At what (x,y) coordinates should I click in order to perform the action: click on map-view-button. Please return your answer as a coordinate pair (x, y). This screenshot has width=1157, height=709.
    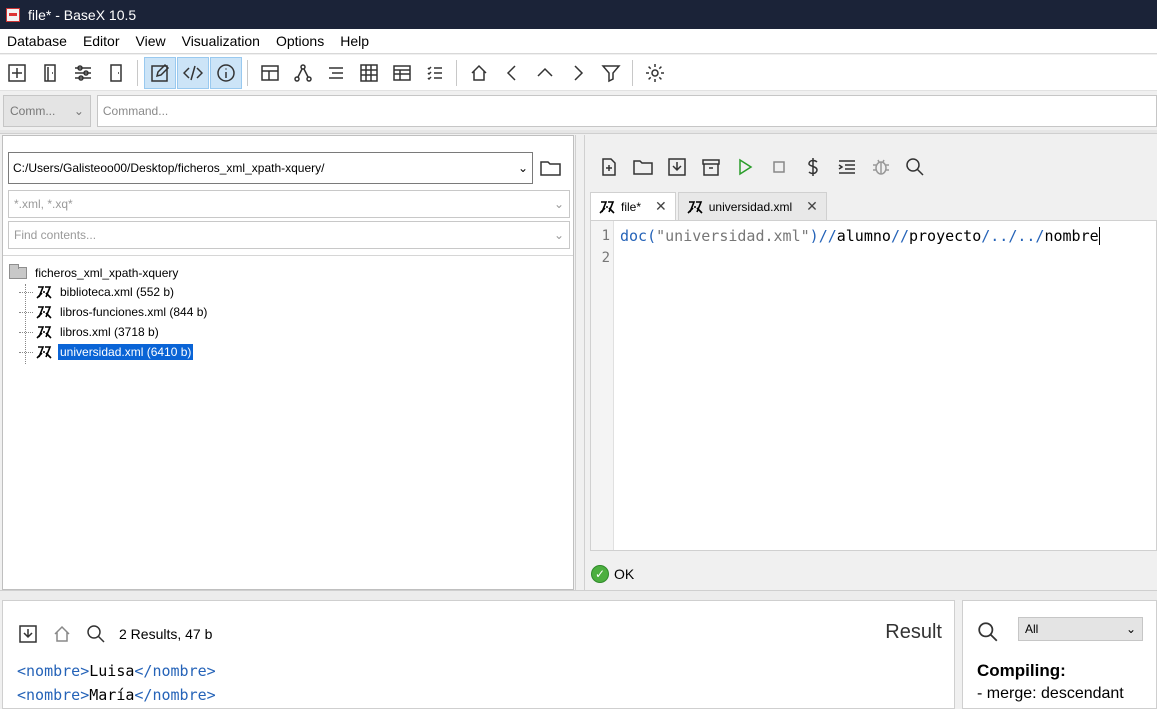
    Looking at the image, I should click on (270, 73).